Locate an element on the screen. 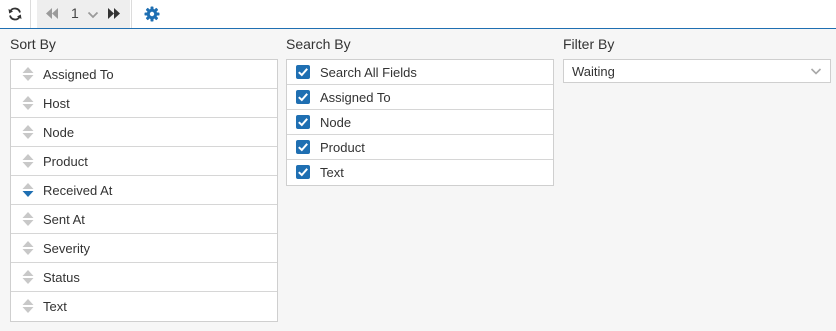 The image size is (836, 331). sort-item-received-at: Received At is located at coordinates (144, 190).